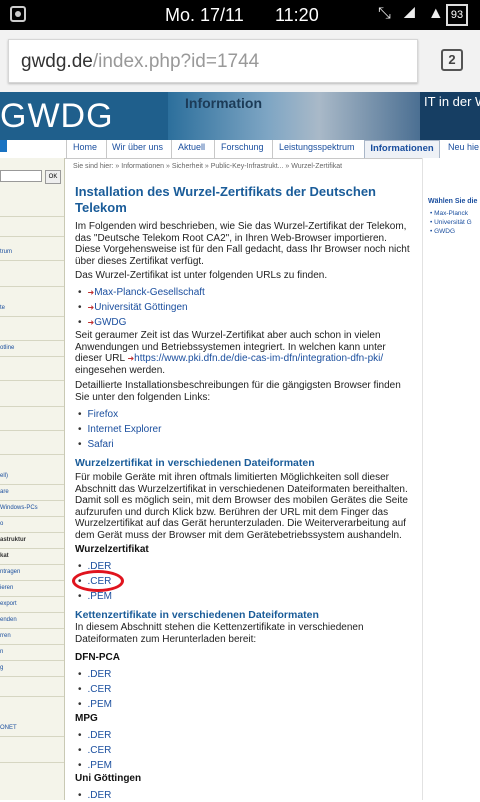 The height and width of the screenshot is (802, 480). I want to click on address-bar: gwdg.de/index.php?id=1744, so click(213, 61).